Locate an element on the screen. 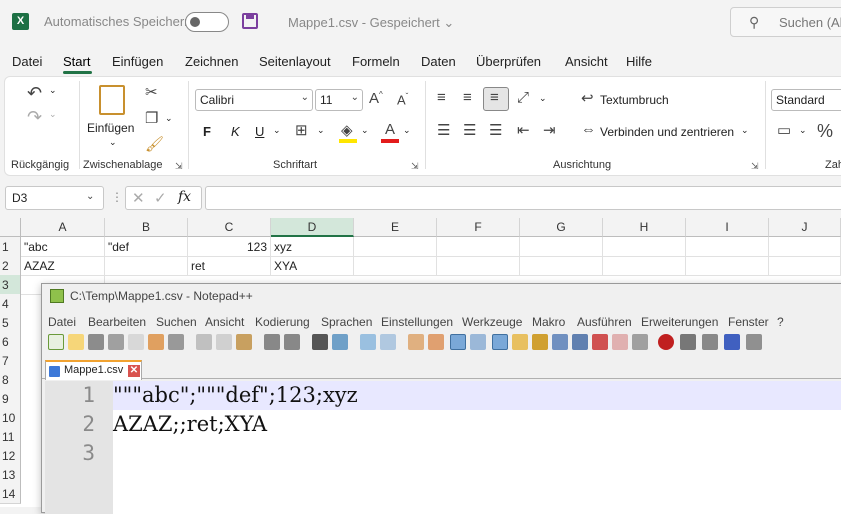 The height and width of the screenshot is (514, 841). orientation-icon: ⤢ is located at coordinates (523, 97).